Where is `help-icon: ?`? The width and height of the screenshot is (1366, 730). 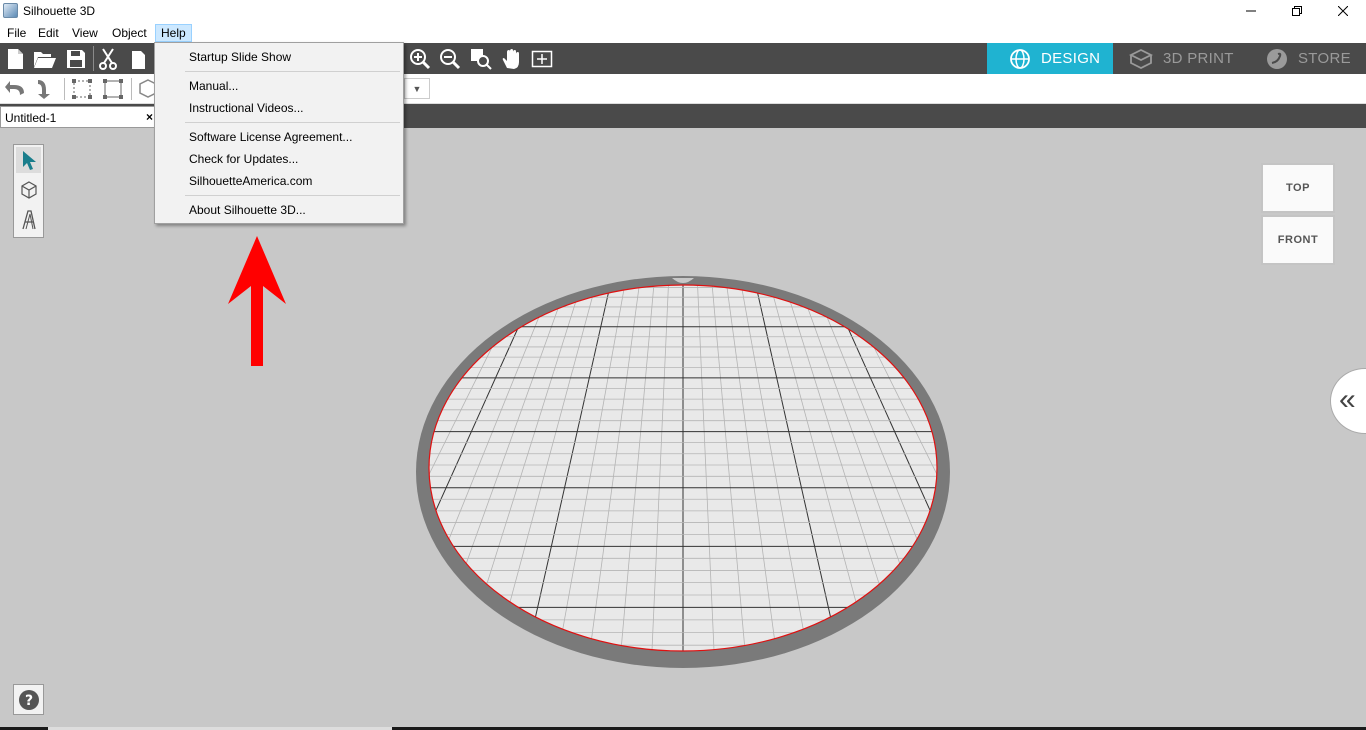
help-icon: ? is located at coordinates (28, 699).